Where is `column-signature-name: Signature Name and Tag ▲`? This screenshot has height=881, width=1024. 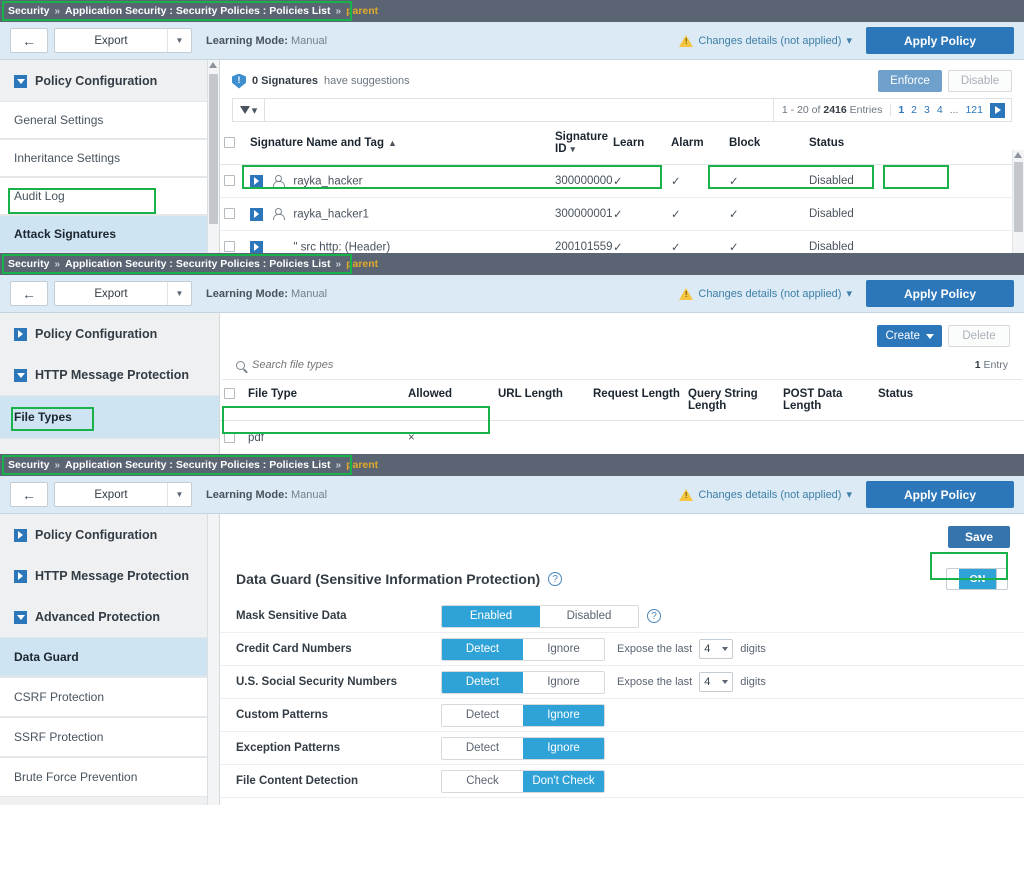 column-signature-name: Signature Name and Tag ▲ is located at coordinates (398, 143).